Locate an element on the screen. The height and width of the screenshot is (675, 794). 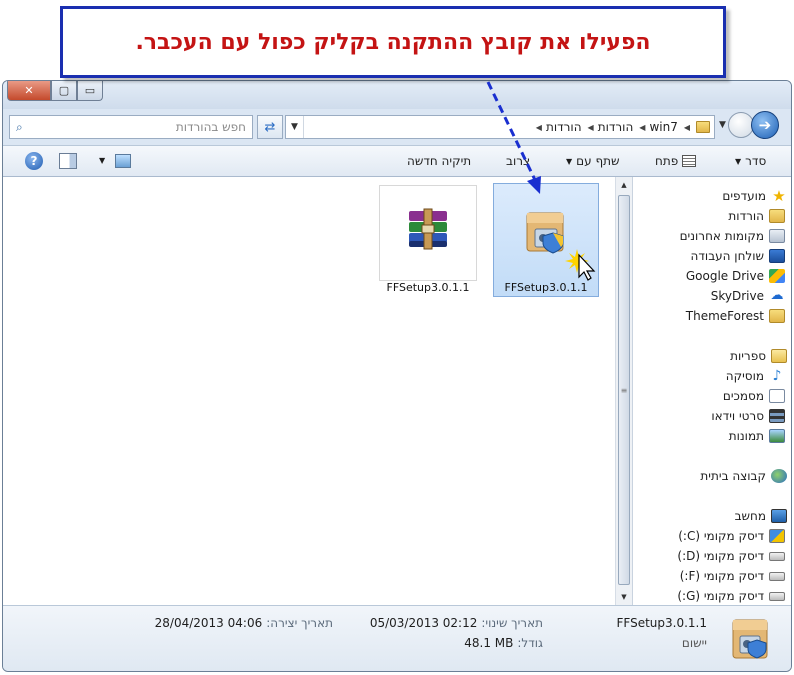
breadcrumb: ◀ הורדות ◀ הורדות ◀ win7 ◀ is located at coordinates (509, 127).